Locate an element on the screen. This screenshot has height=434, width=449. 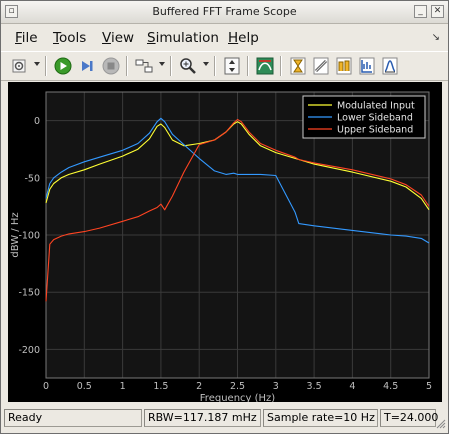
toolbar is located at coordinates (224, 66).